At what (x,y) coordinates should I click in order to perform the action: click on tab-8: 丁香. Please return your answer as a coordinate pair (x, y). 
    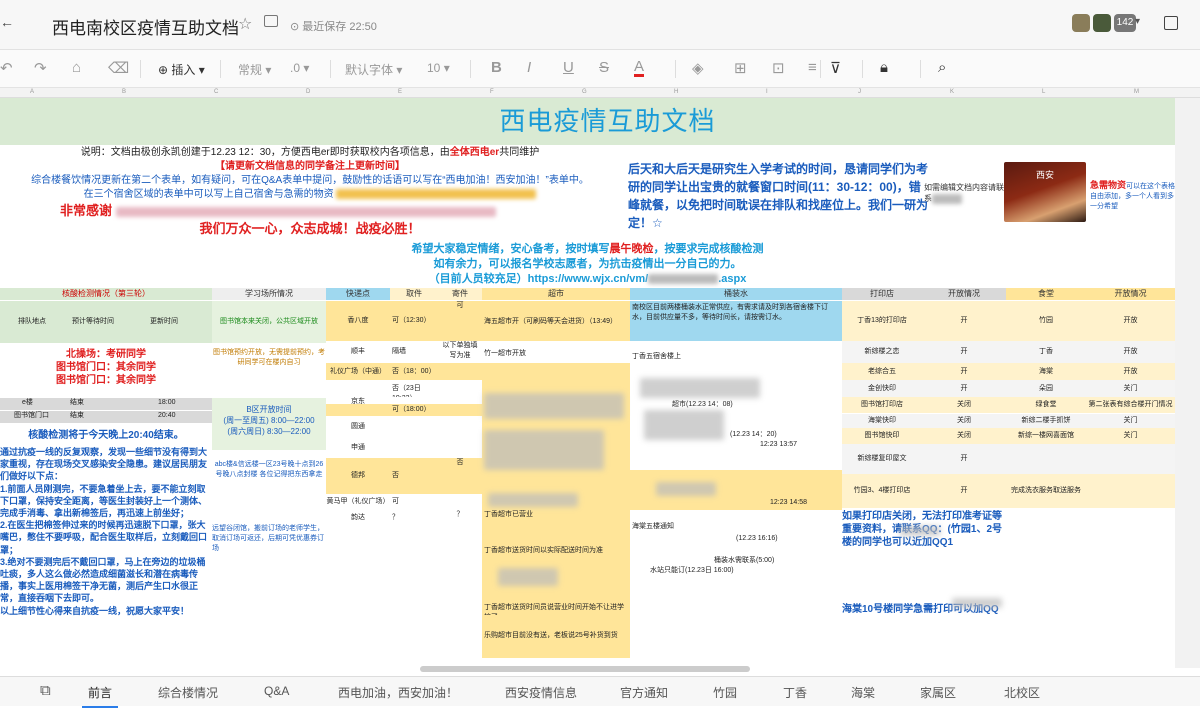
    Looking at the image, I should click on (795, 692).